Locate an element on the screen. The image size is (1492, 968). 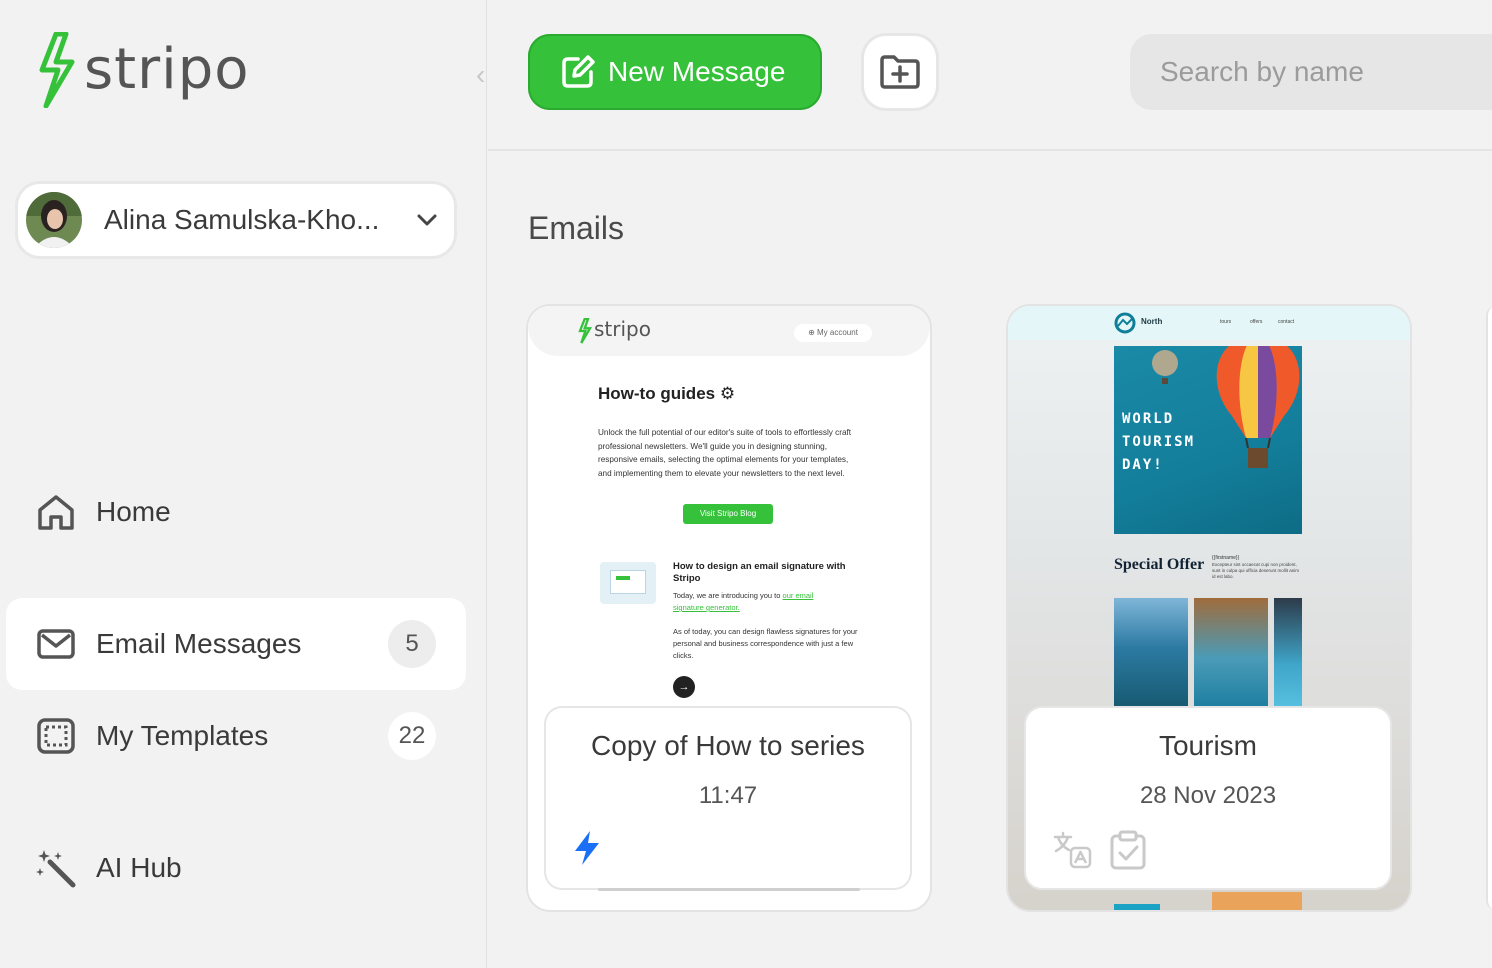
preview-photo-boats is located at coordinates (1288, 653).